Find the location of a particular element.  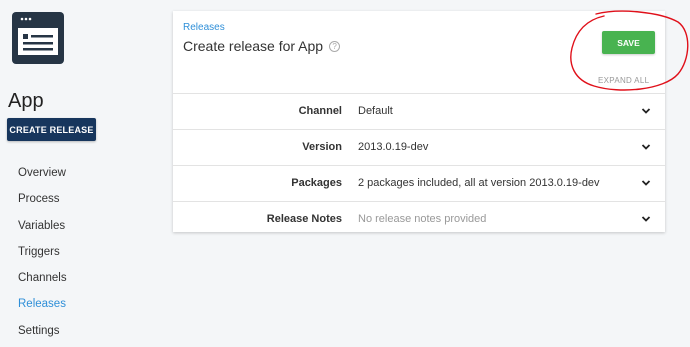

row-label: Channel is located at coordinates (320, 111).